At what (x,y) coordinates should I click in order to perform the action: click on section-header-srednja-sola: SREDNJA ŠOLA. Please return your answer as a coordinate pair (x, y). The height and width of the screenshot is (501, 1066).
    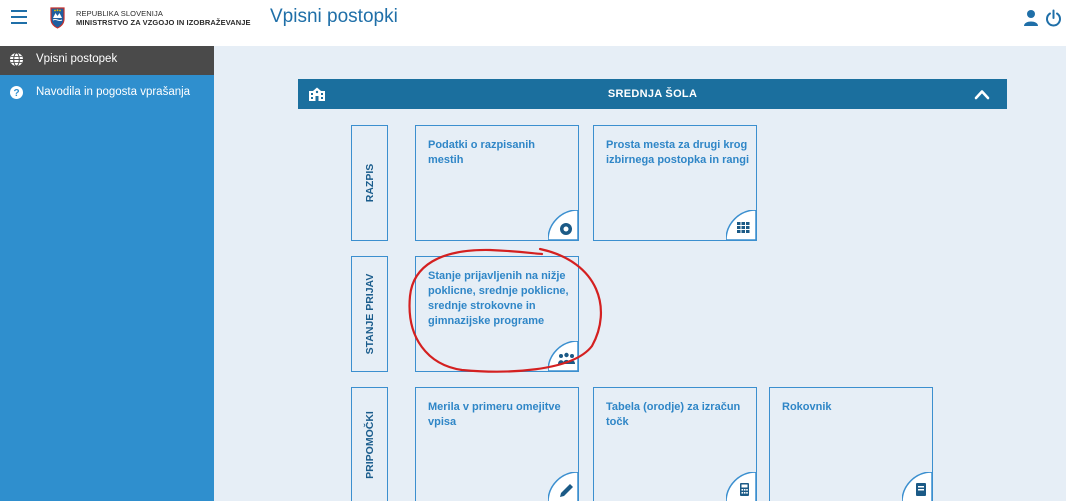
    Looking at the image, I should click on (652, 94).